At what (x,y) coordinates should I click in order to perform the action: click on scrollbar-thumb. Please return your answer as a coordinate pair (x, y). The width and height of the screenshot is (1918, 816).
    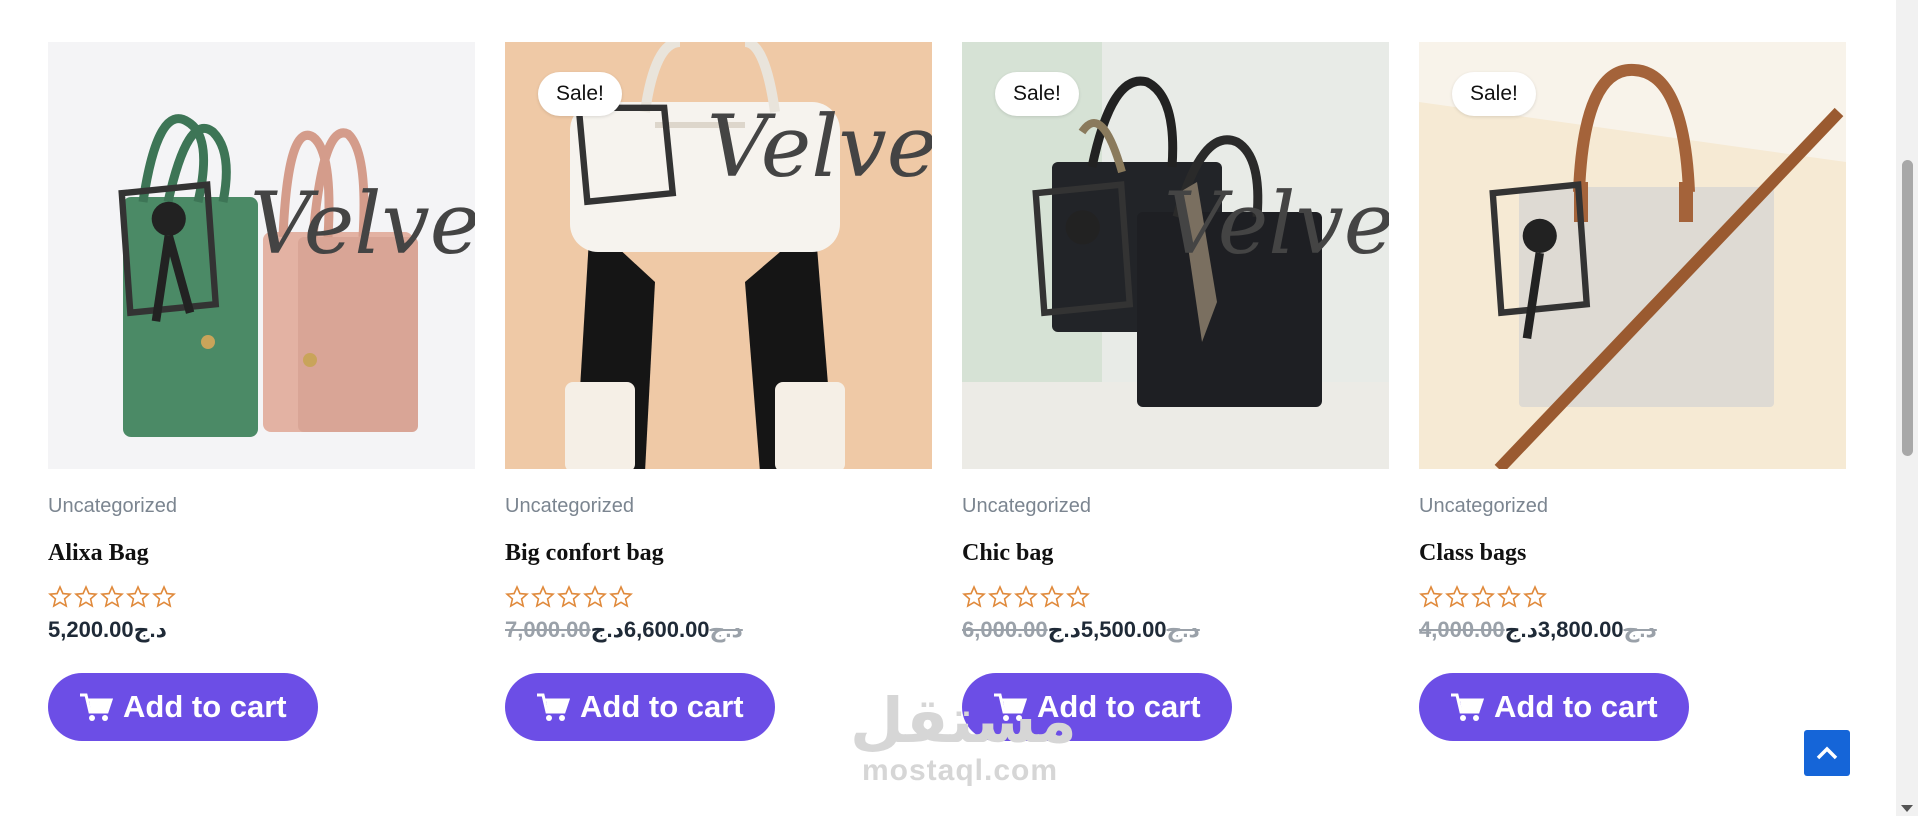
    Looking at the image, I should click on (1907, 308).